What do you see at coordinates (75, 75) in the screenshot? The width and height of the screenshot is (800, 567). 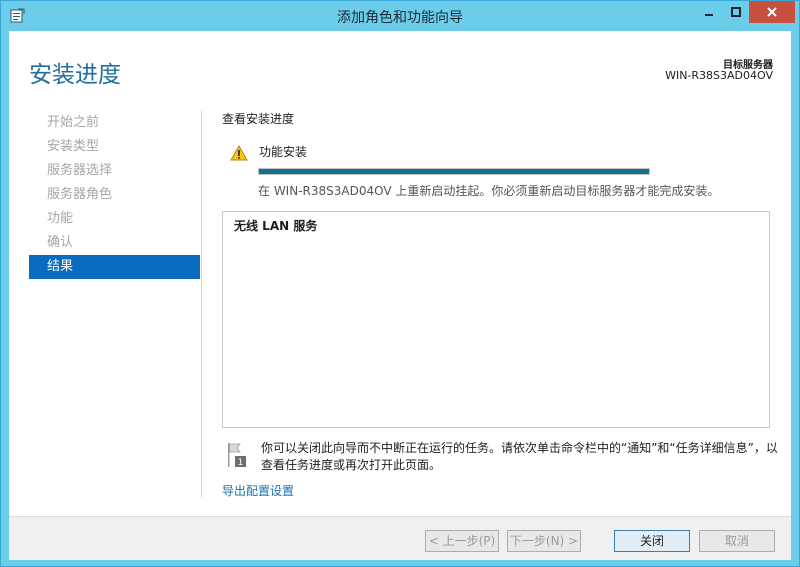 I see `page-title: 安装进度` at bounding box center [75, 75].